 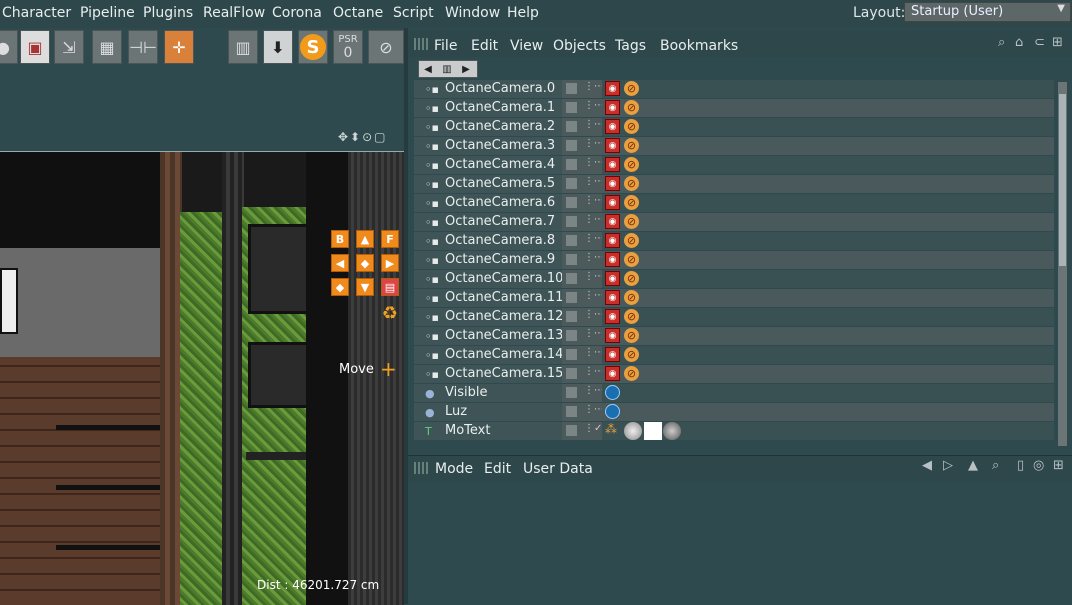 I want to click on nav-grid-button: ▤, so click(x=390, y=287).